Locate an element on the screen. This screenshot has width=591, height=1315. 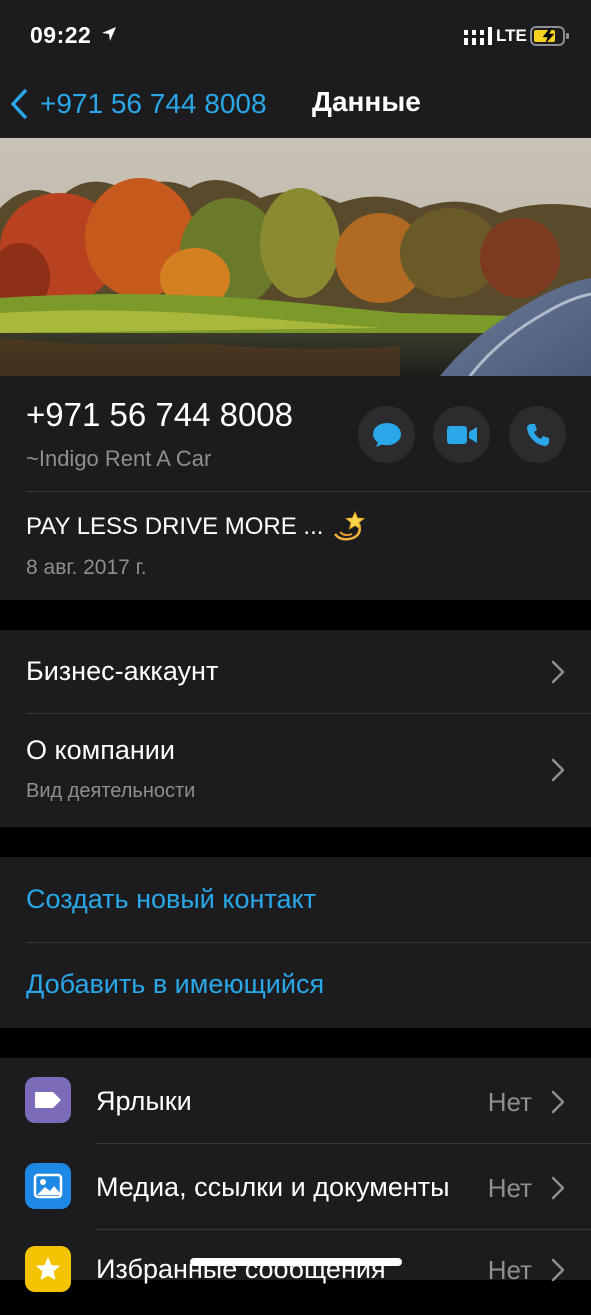
create-contact-link: Создать новый контакт is located at coordinates (171, 899).